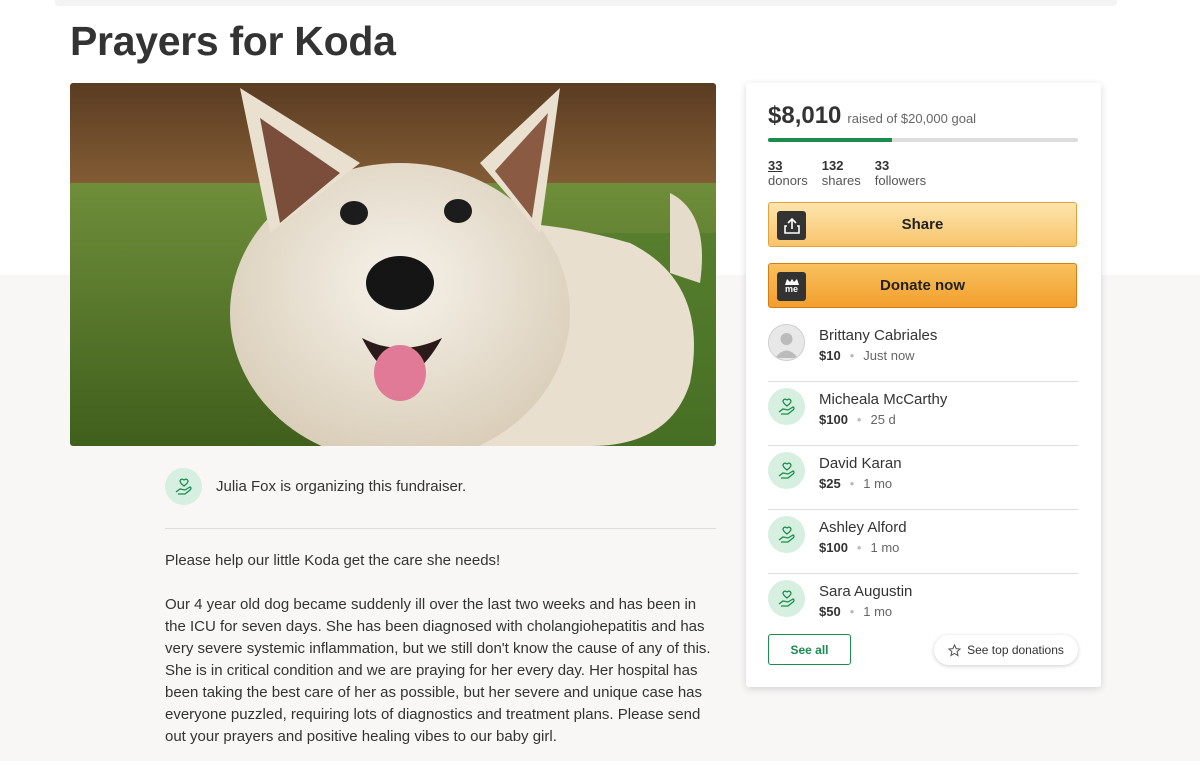 The width and height of the screenshot is (1200, 770). What do you see at coordinates (923, 605) in the screenshot?
I see `donation-item: Sara Augustin $50 • 1 mo` at bounding box center [923, 605].